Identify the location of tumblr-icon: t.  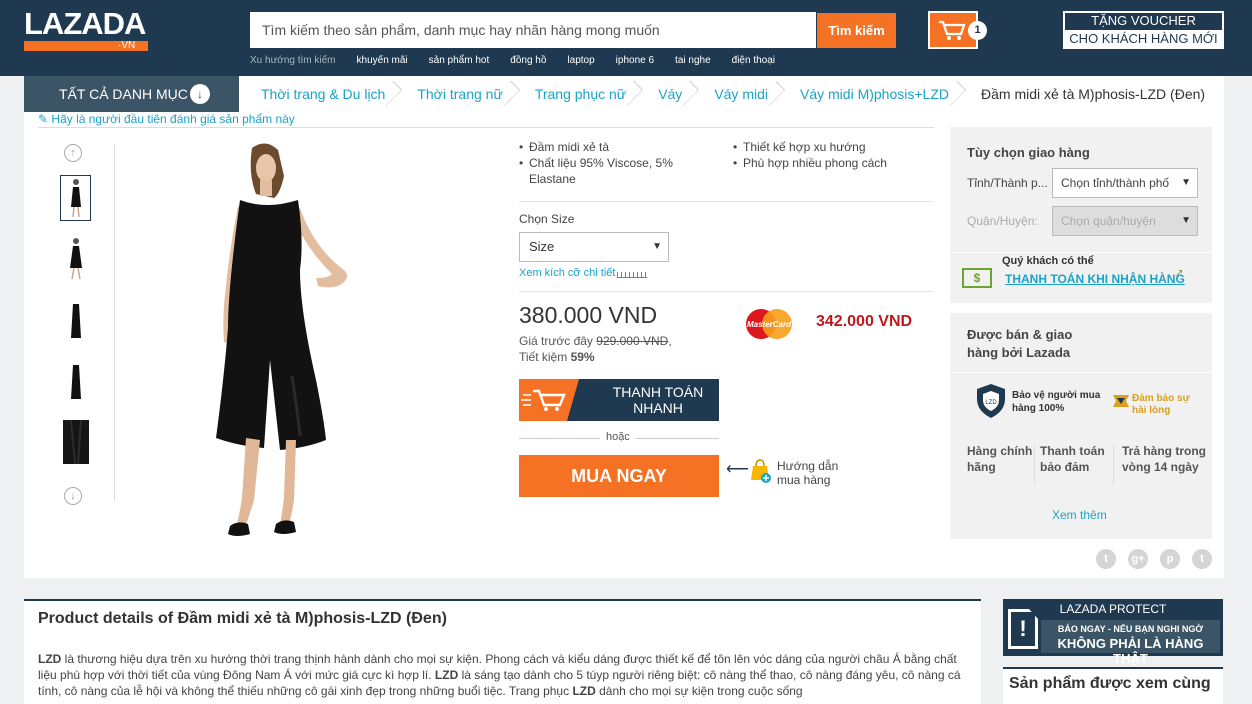
(1202, 559).